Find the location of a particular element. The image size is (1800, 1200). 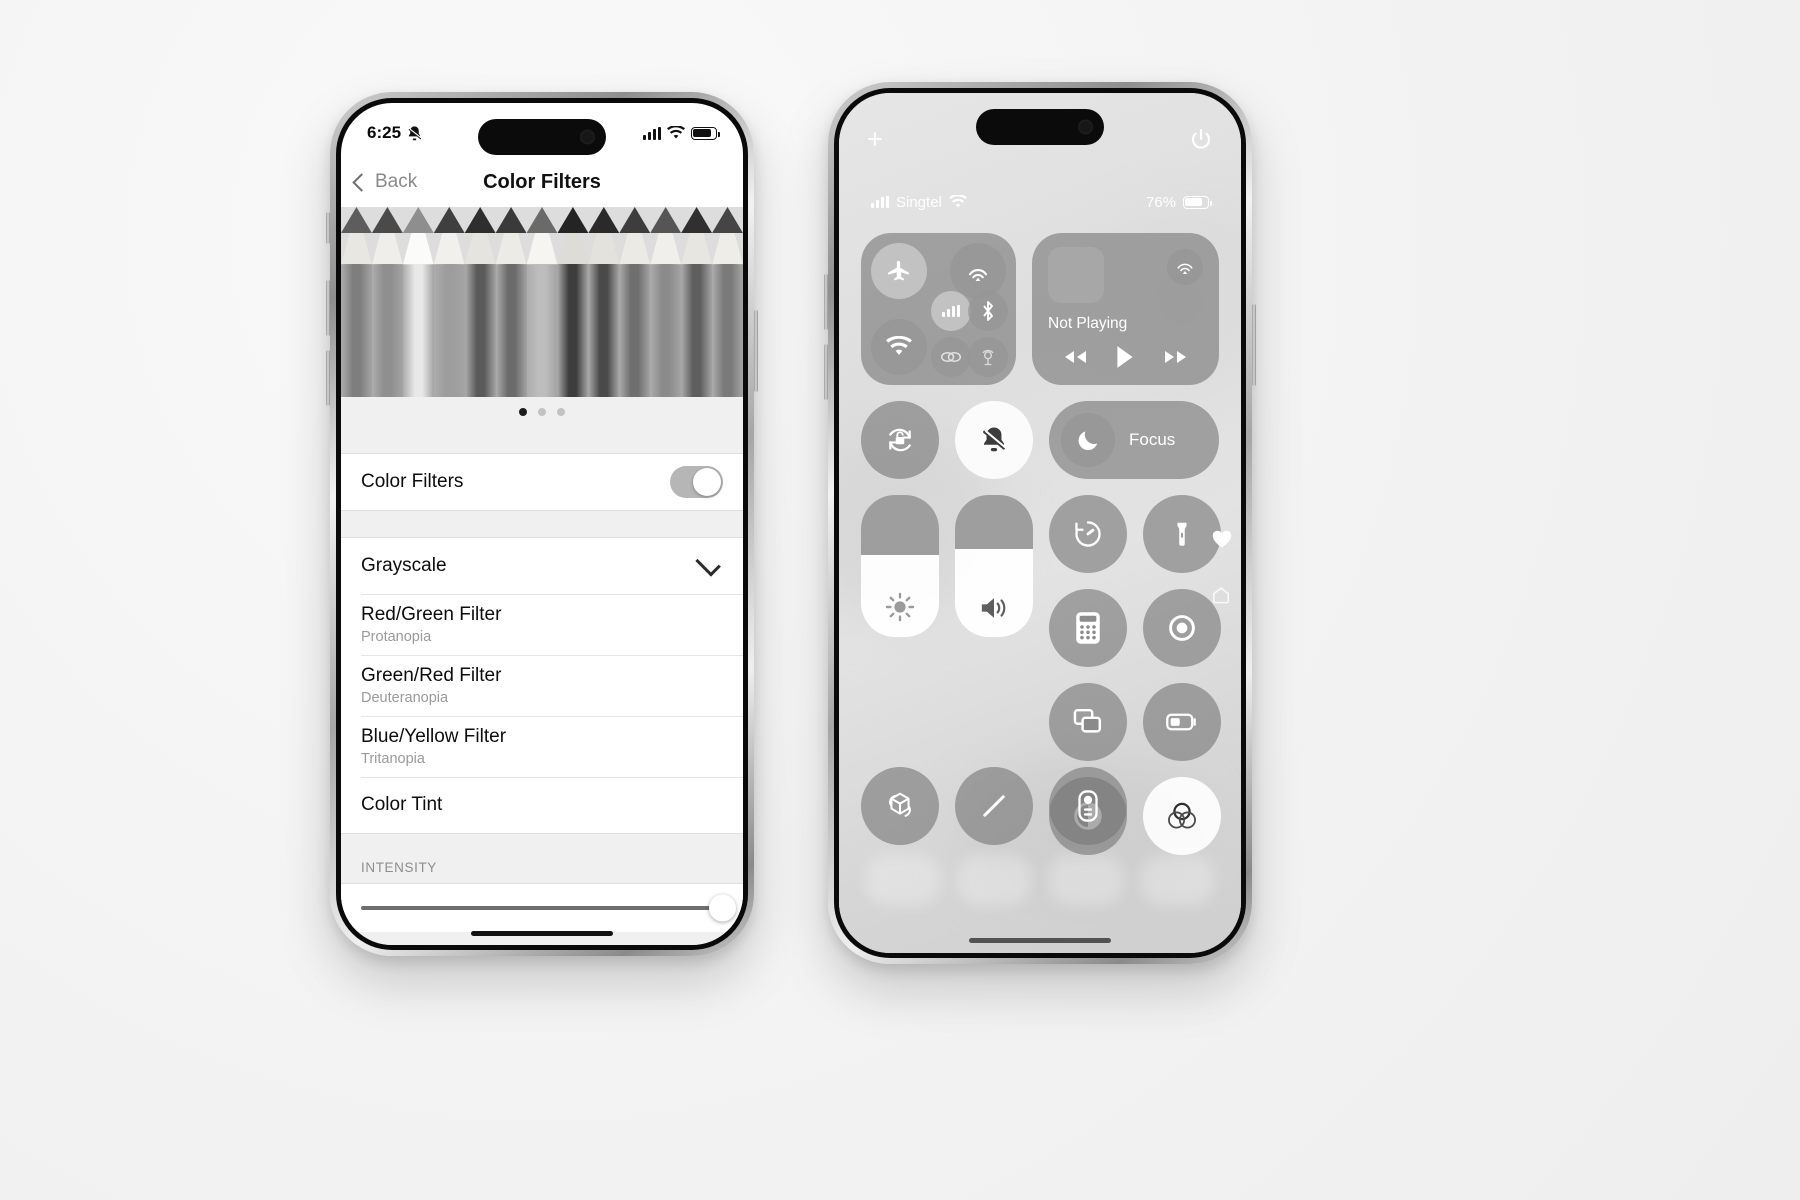

filter-option-color-tint: Color Tint is located at coordinates (542, 805).